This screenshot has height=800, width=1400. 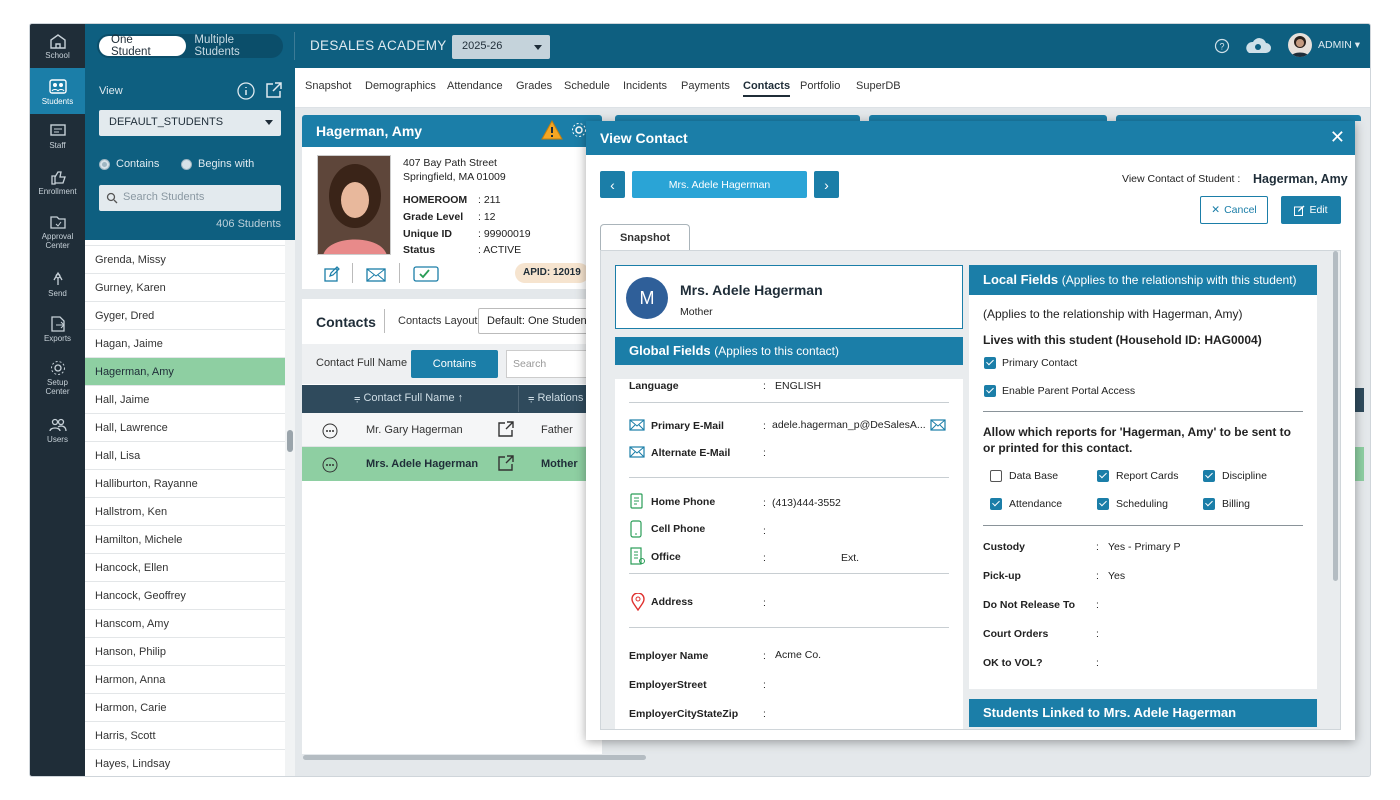 I want to click on nav-exports: Exports, so click(x=57, y=329).